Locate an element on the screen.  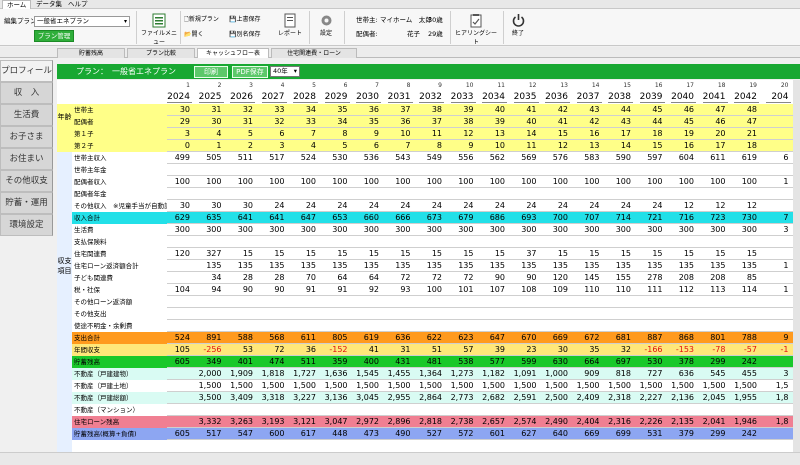
row-label: 年間収支 is located at coordinates (87, 350).